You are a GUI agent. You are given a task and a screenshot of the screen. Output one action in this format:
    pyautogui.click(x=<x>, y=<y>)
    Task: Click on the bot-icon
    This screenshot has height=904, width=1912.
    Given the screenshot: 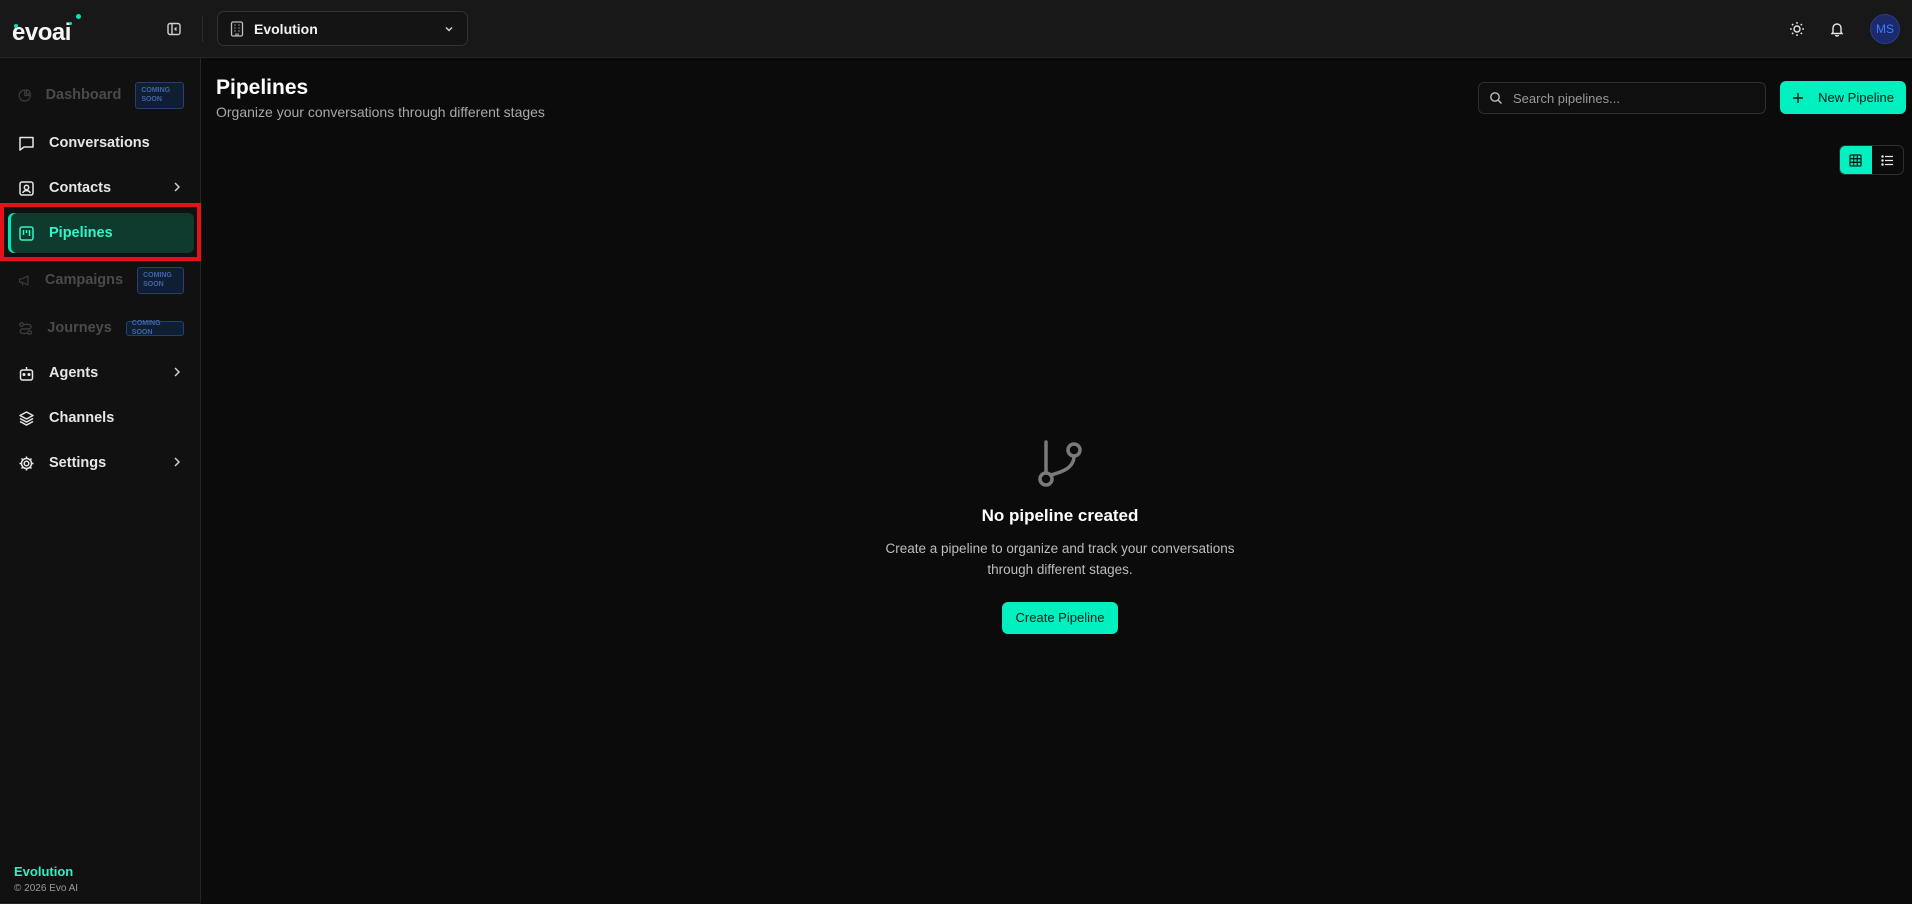 What is the action you would take?
    pyautogui.click(x=26, y=373)
    